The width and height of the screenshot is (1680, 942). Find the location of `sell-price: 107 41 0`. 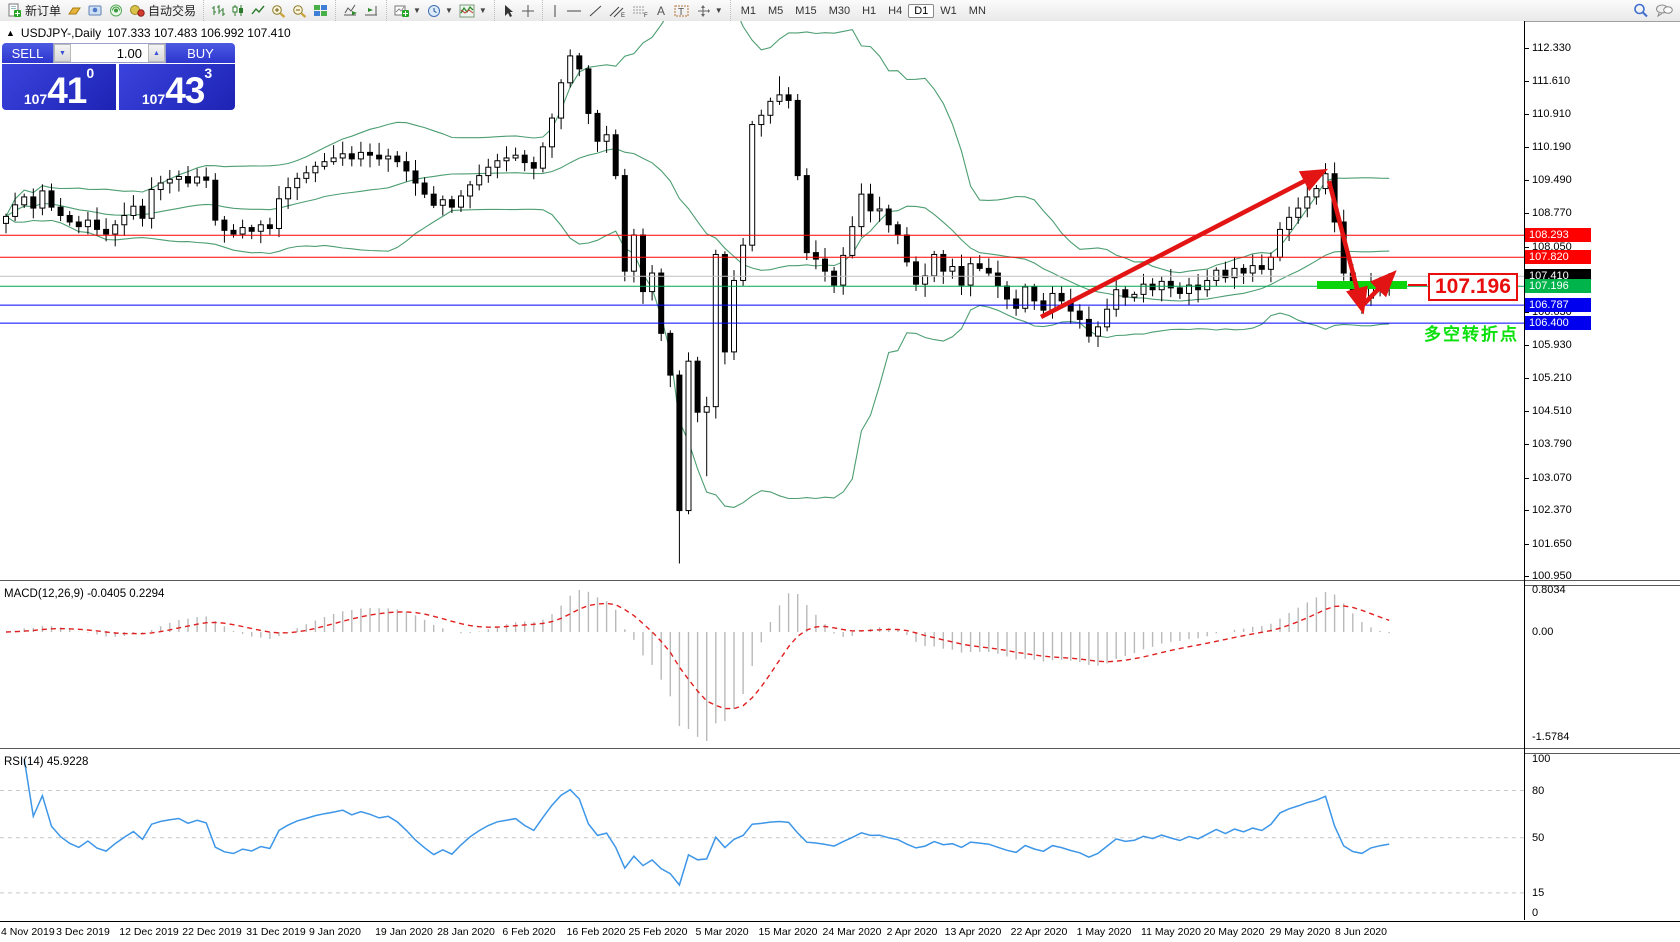

sell-price: 107 41 0 is located at coordinates (59, 87).